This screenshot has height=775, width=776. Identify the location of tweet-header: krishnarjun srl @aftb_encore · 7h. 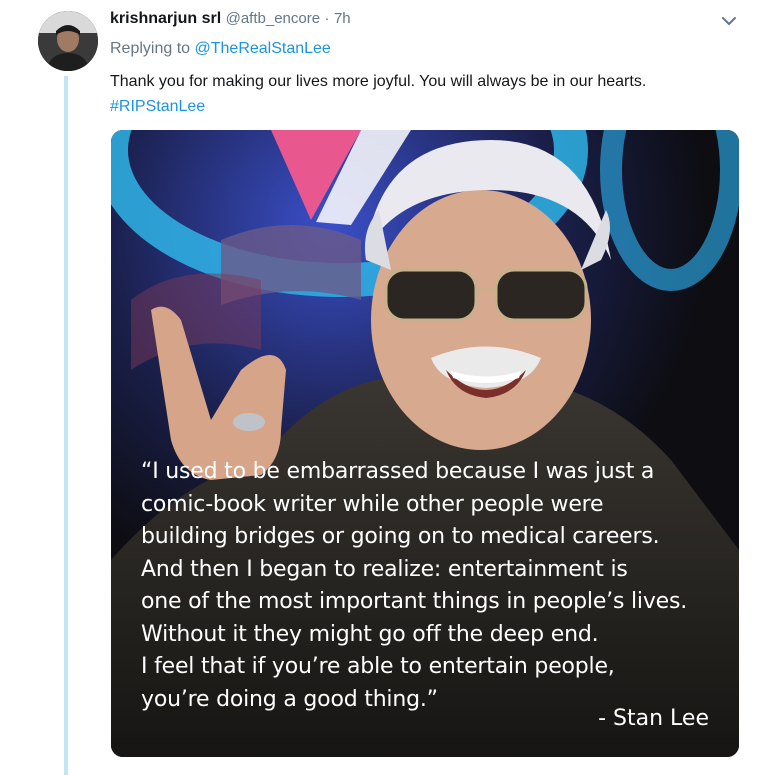
(230, 19).